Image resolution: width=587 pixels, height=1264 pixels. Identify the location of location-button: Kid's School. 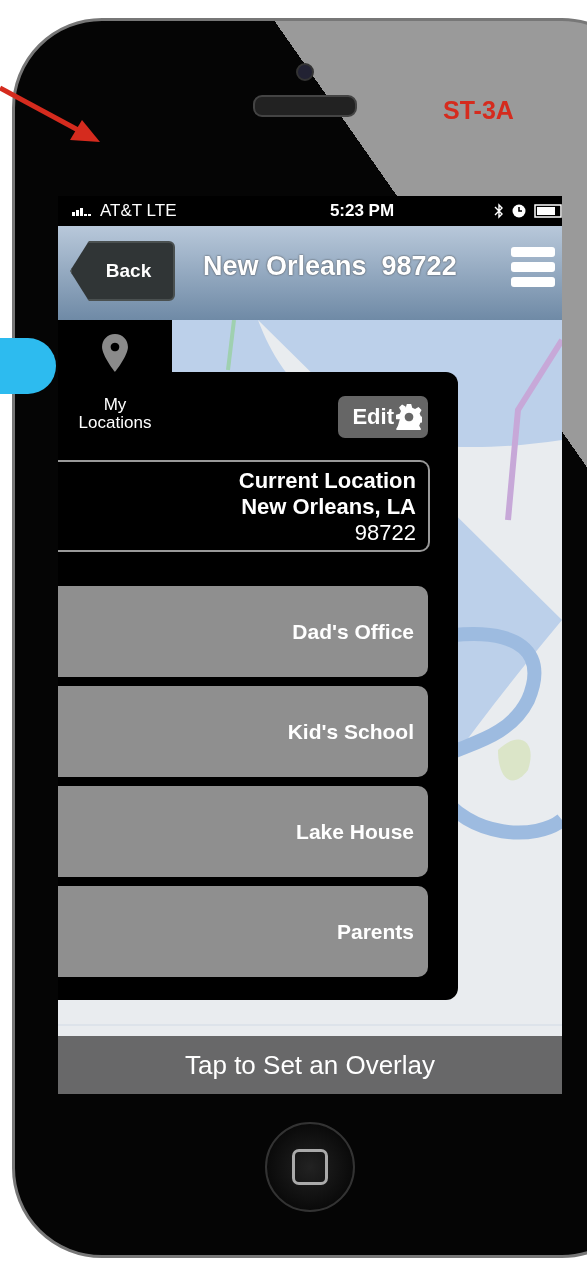
(243, 731).